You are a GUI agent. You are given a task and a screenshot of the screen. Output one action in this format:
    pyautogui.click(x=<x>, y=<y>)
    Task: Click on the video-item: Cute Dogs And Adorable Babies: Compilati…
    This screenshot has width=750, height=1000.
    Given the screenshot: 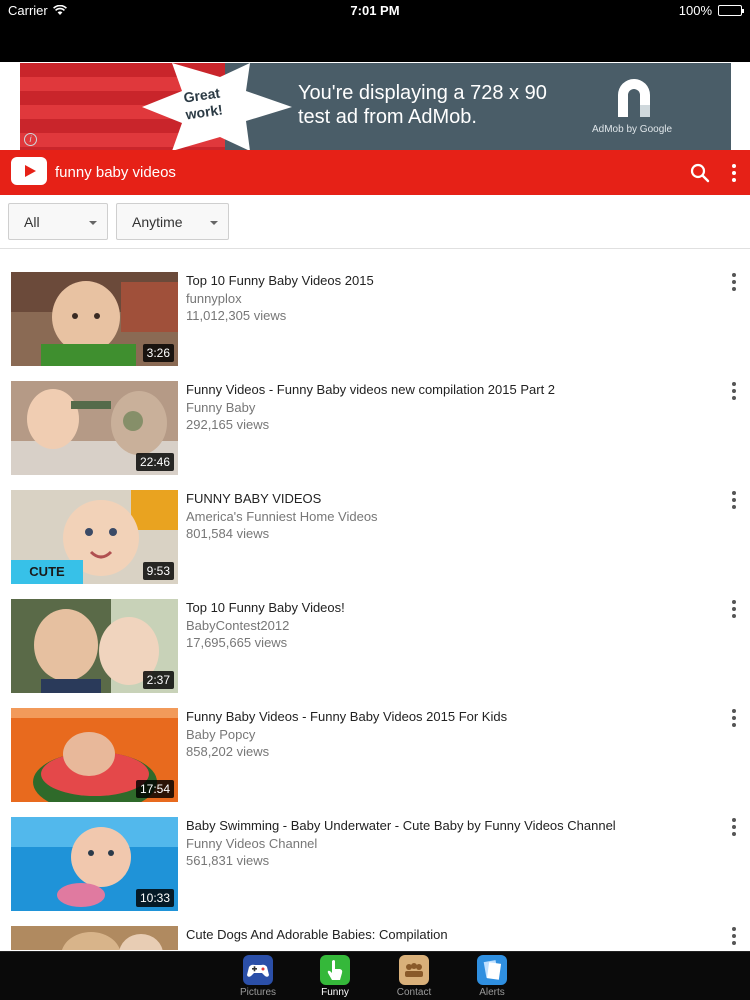 What is the action you would take?
    pyautogui.click(x=375, y=931)
    